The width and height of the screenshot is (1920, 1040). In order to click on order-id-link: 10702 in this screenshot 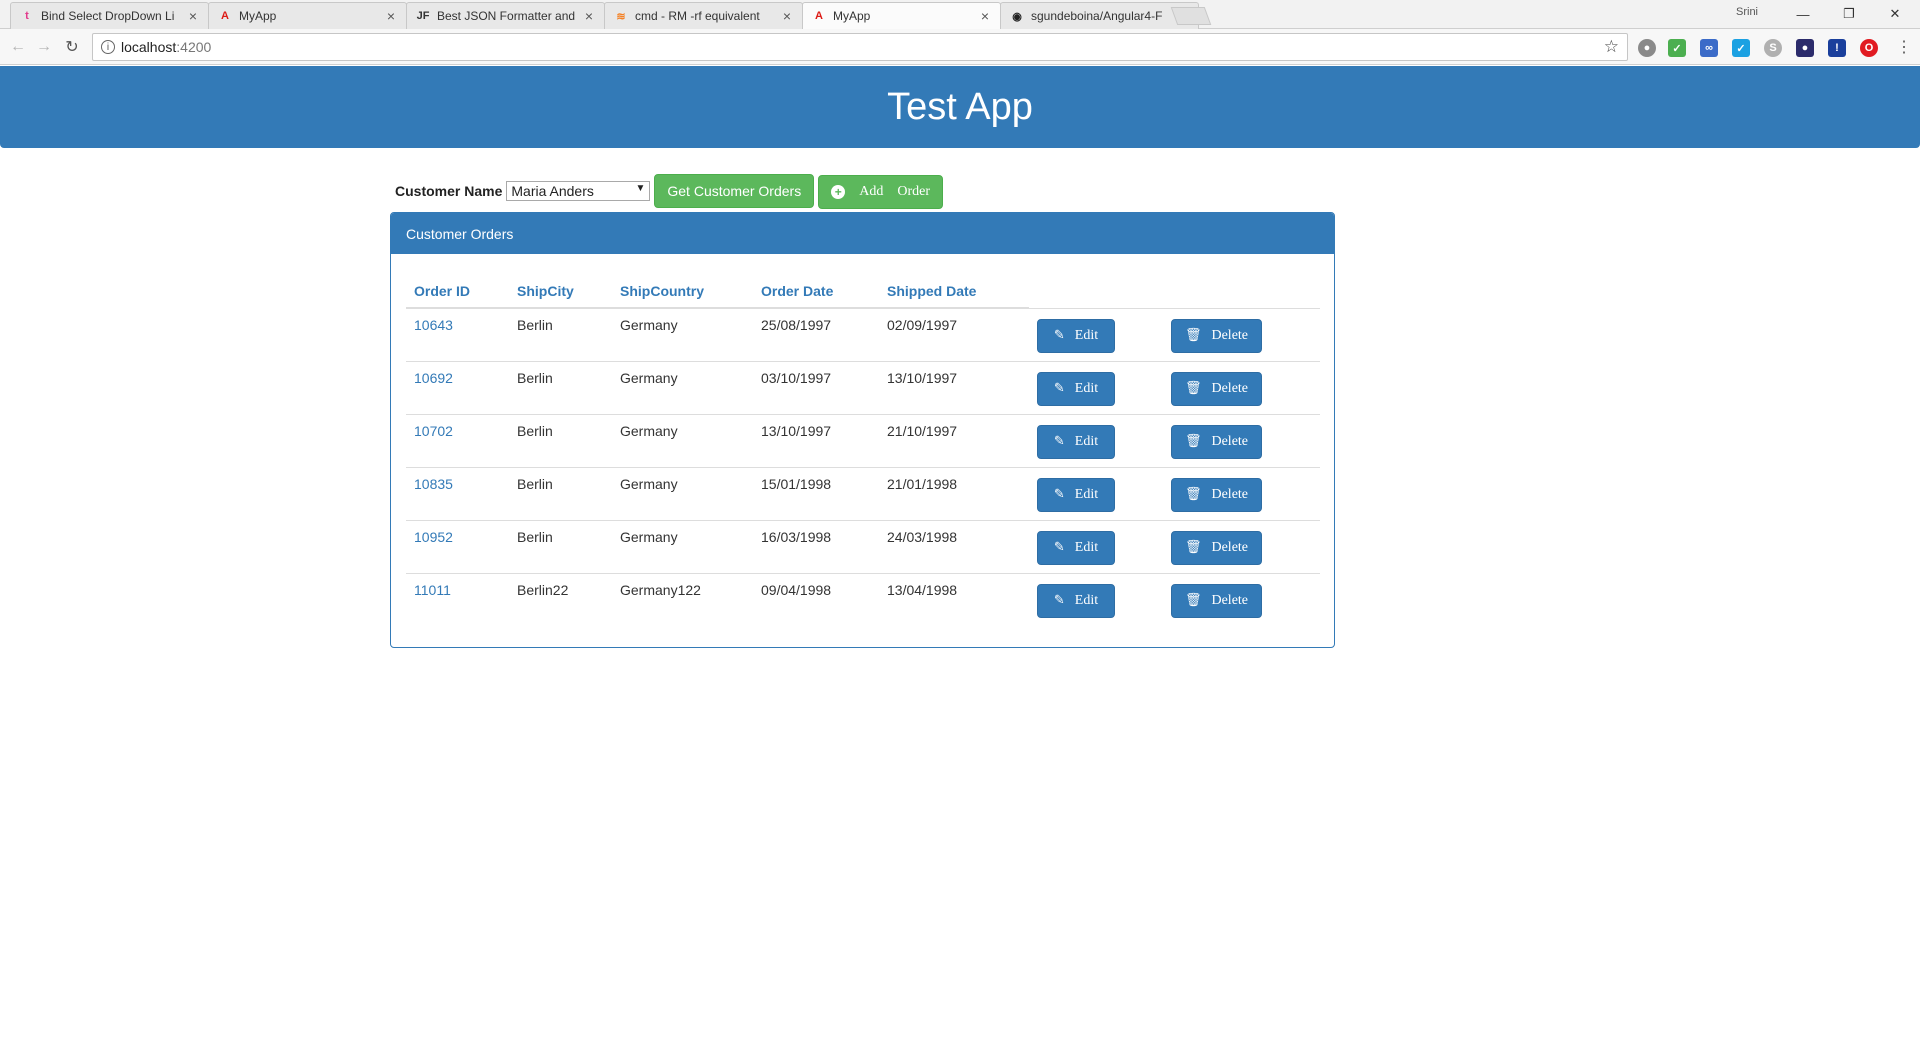, I will do `click(457, 440)`.